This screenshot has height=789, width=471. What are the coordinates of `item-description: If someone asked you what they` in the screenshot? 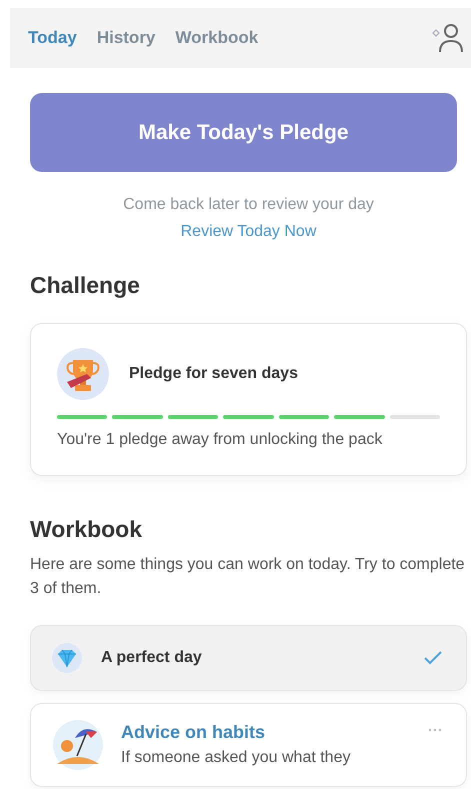 It's located at (236, 758).